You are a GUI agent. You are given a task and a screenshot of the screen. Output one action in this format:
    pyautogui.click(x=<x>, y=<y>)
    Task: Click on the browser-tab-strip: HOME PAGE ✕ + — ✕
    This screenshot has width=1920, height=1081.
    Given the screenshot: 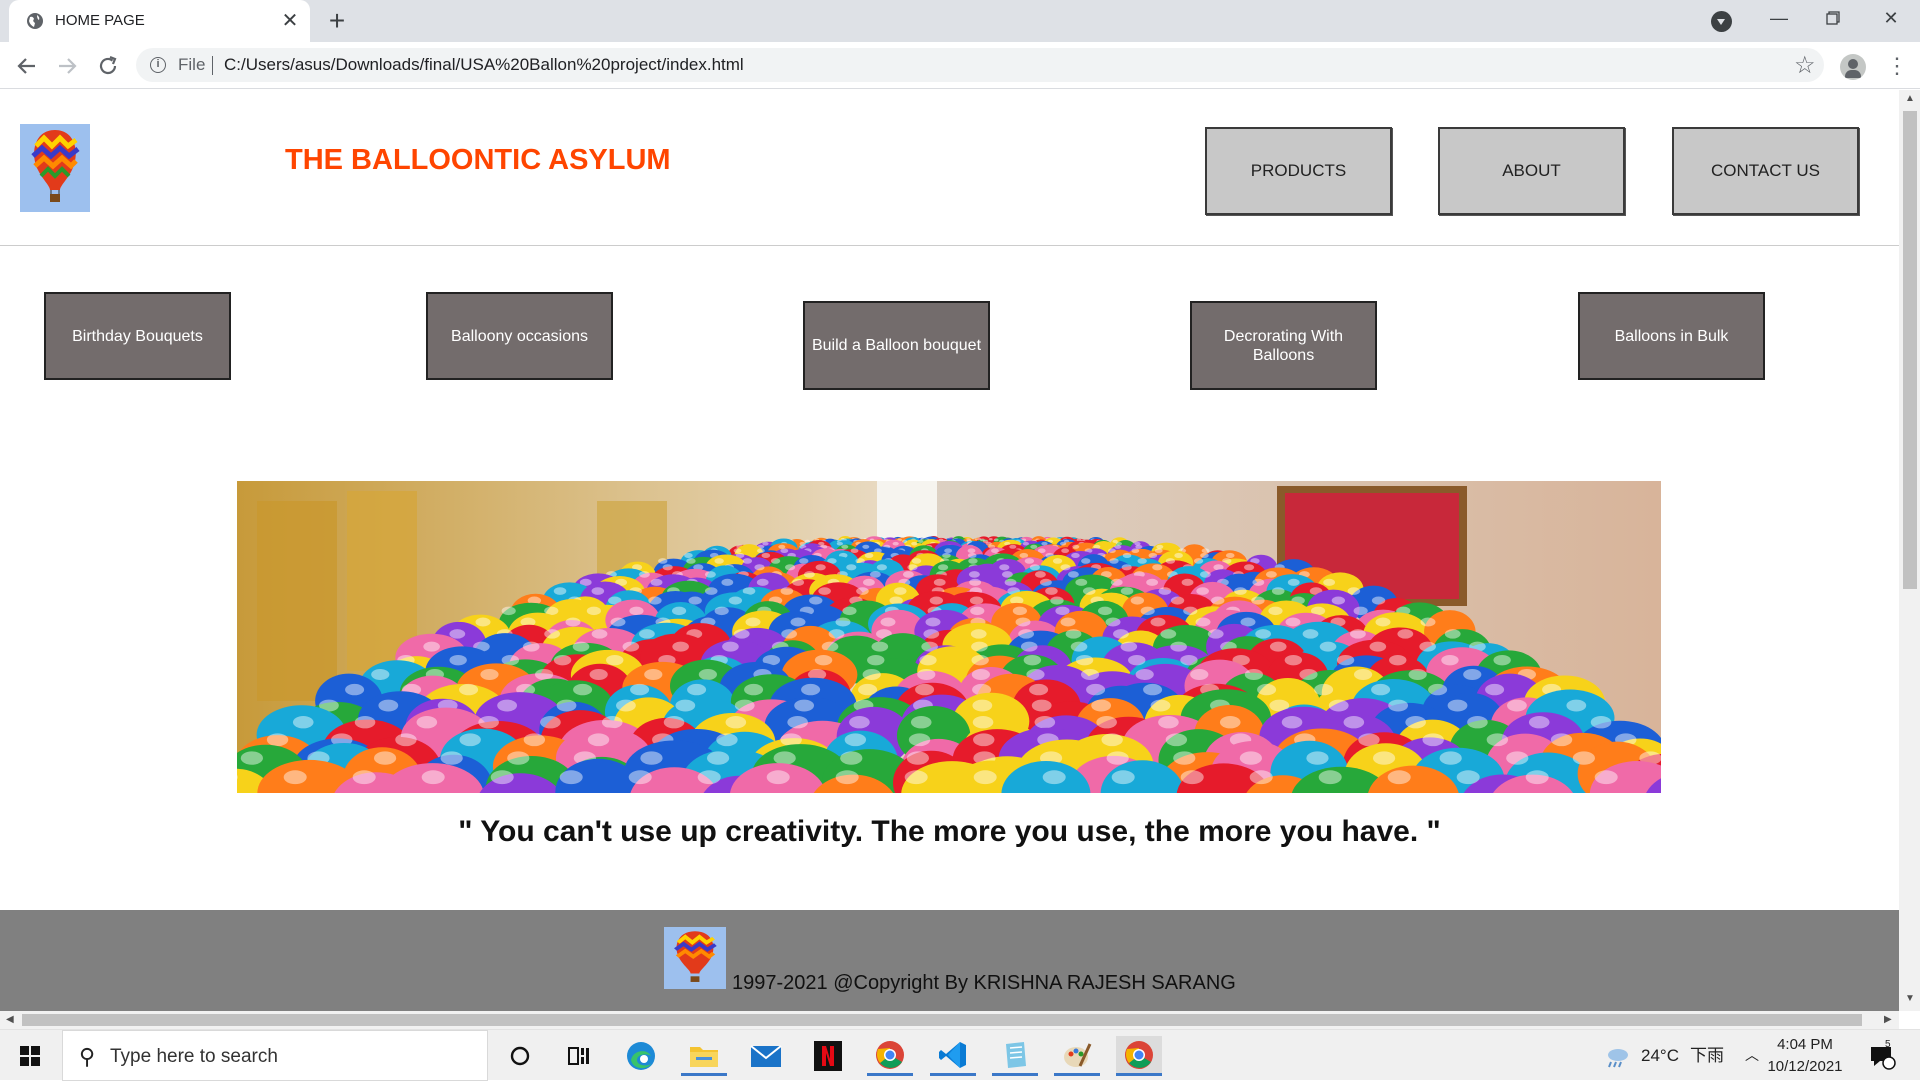 What is the action you would take?
    pyautogui.click(x=960, y=21)
    